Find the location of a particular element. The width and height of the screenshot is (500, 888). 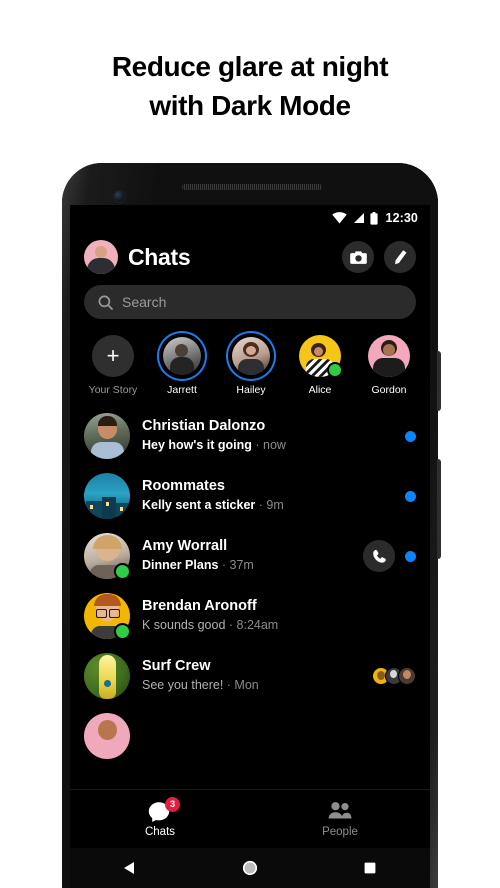

back-triangle-icon is located at coordinates (129, 868).